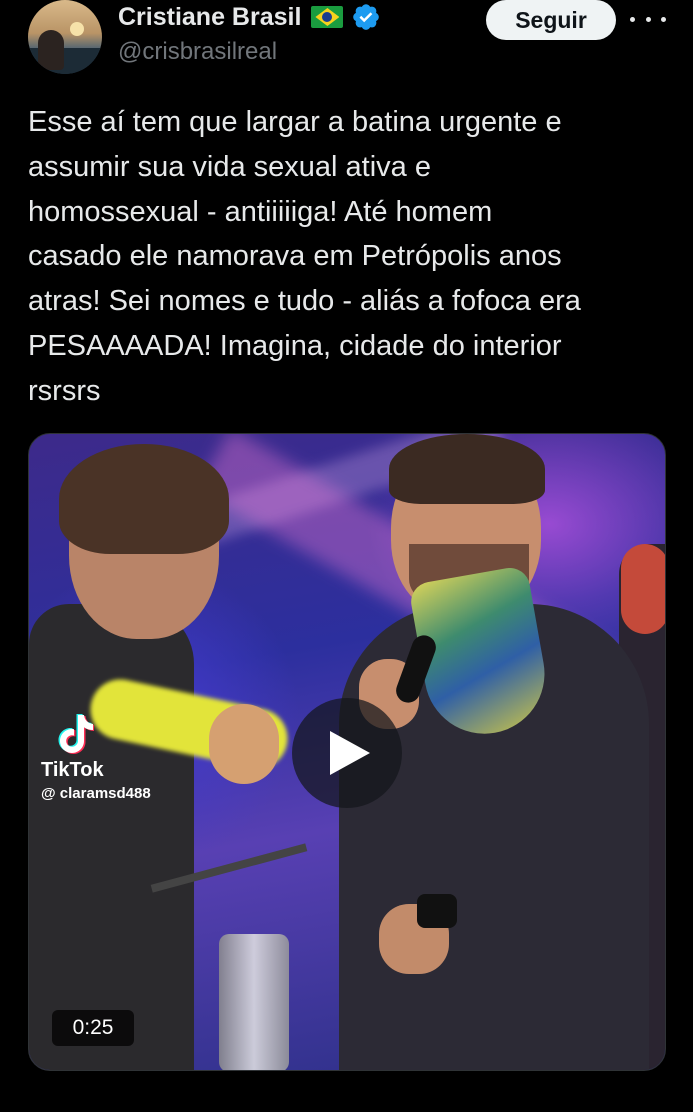  What do you see at coordinates (467, 469) in the screenshot?
I see `right-man-hair` at bounding box center [467, 469].